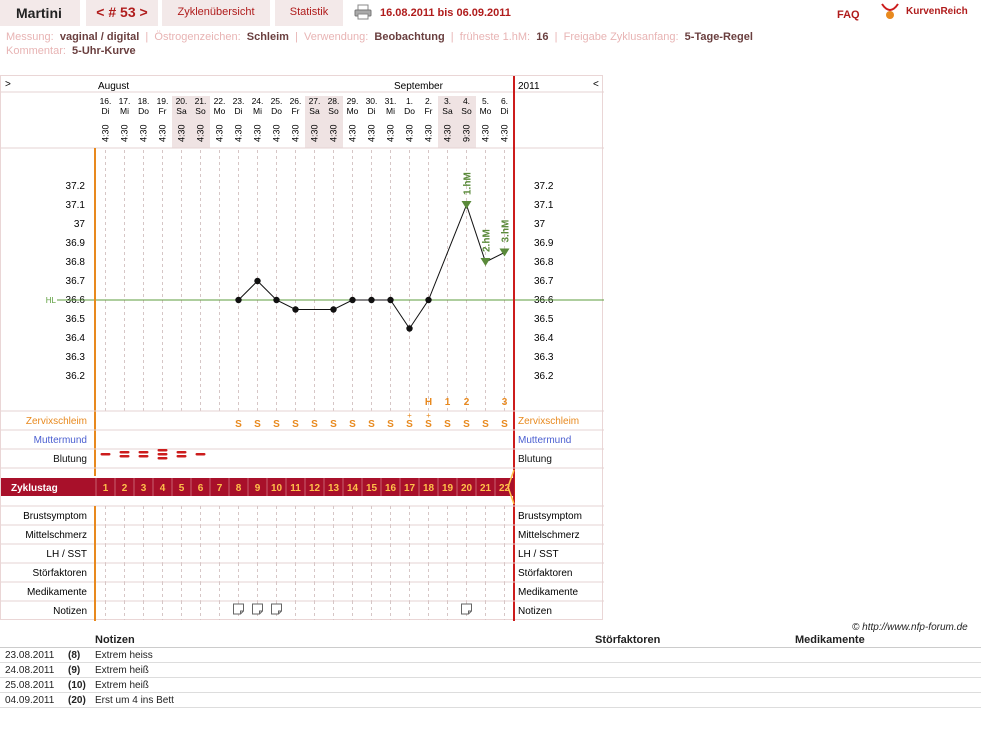  What do you see at coordinates (334, 488) in the screenshot?
I see `cycle-day-number: 13` at bounding box center [334, 488].